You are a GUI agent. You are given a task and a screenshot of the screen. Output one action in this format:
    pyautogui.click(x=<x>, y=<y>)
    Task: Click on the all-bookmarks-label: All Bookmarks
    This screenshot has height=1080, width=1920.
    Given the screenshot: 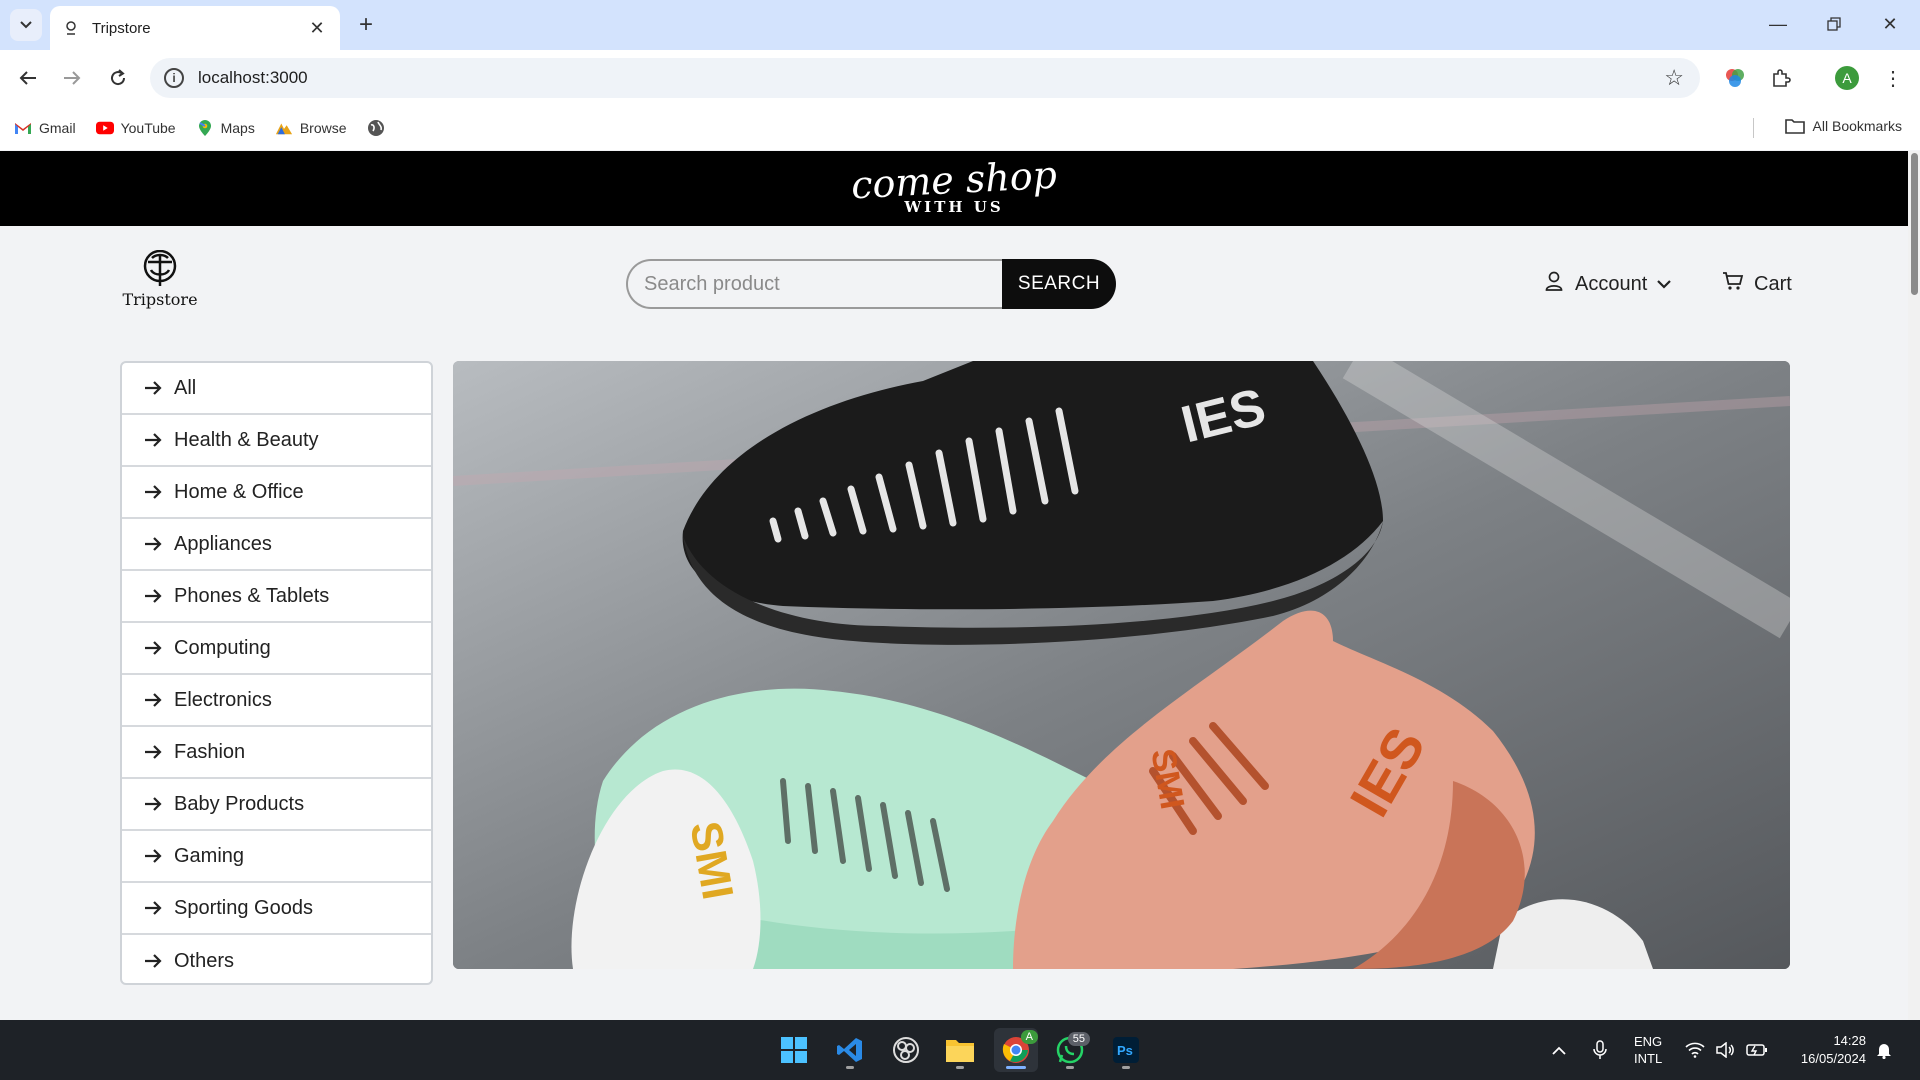 What is the action you would take?
    pyautogui.click(x=1857, y=126)
    